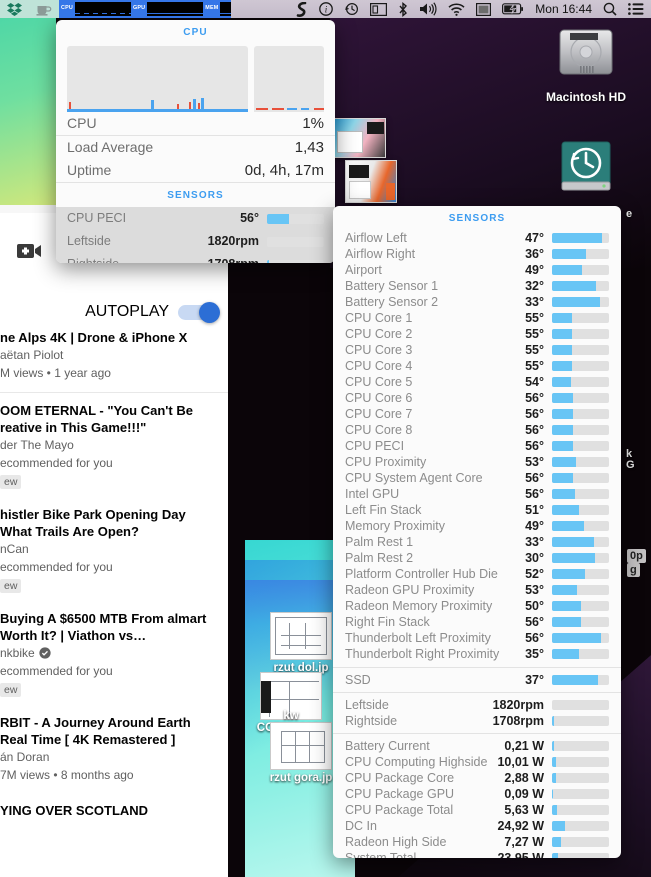 This screenshot has width=651, height=877. Describe the element at coordinates (89, 241) in the screenshot. I see `sensor-label: Leftside` at that location.